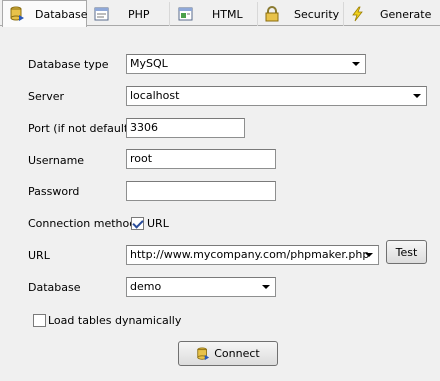 Image resolution: width=440 pixels, height=381 pixels. What do you see at coordinates (158, 223) in the screenshot?
I see `url-checkbox-label: URL` at bounding box center [158, 223].